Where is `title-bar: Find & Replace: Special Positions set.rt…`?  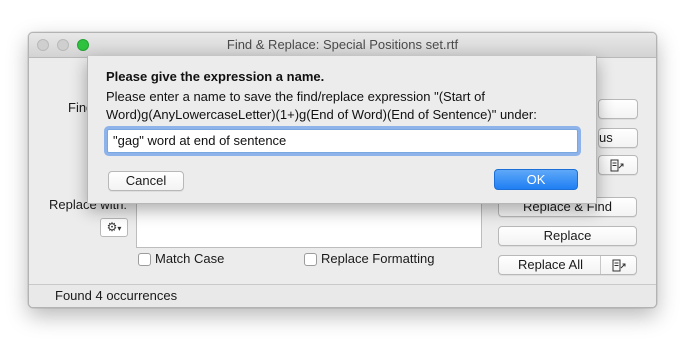 title-bar: Find & Replace: Special Positions set.rt… is located at coordinates (342, 45).